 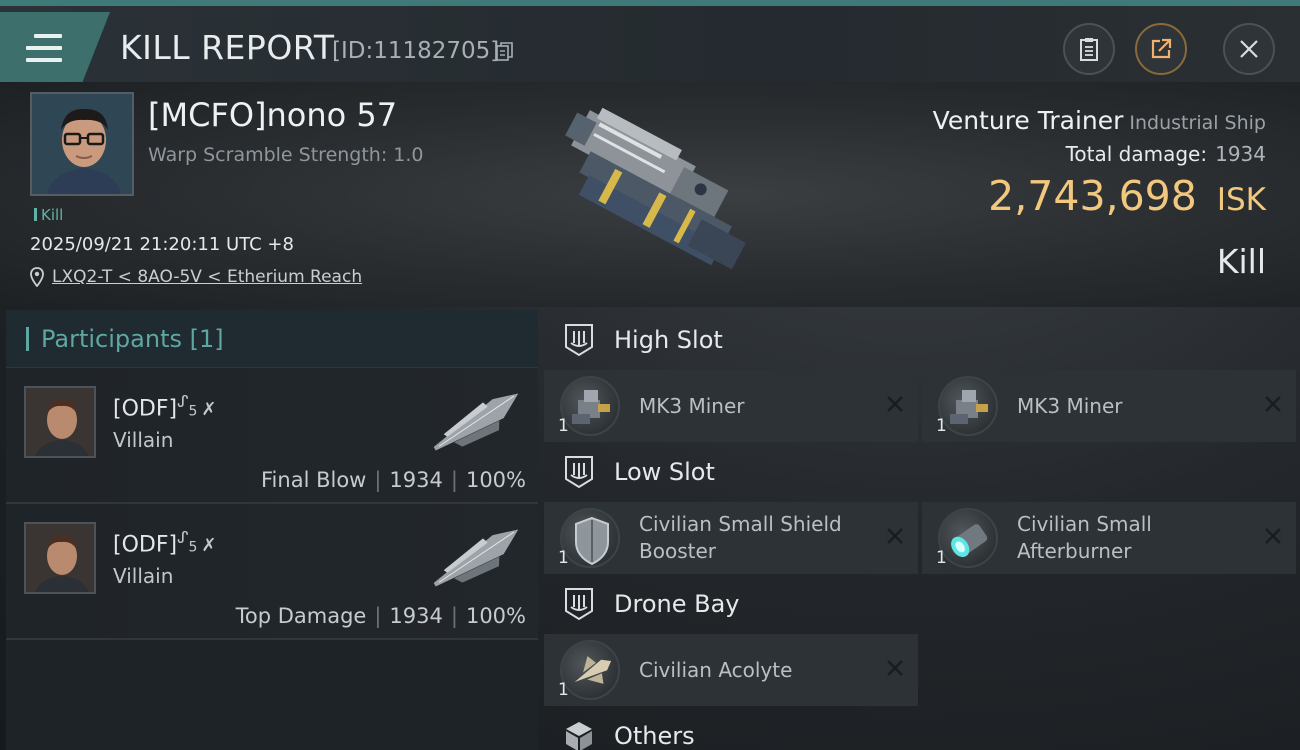 What do you see at coordinates (590, 670) in the screenshot?
I see `drone-icon` at bounding box center [590, 670].